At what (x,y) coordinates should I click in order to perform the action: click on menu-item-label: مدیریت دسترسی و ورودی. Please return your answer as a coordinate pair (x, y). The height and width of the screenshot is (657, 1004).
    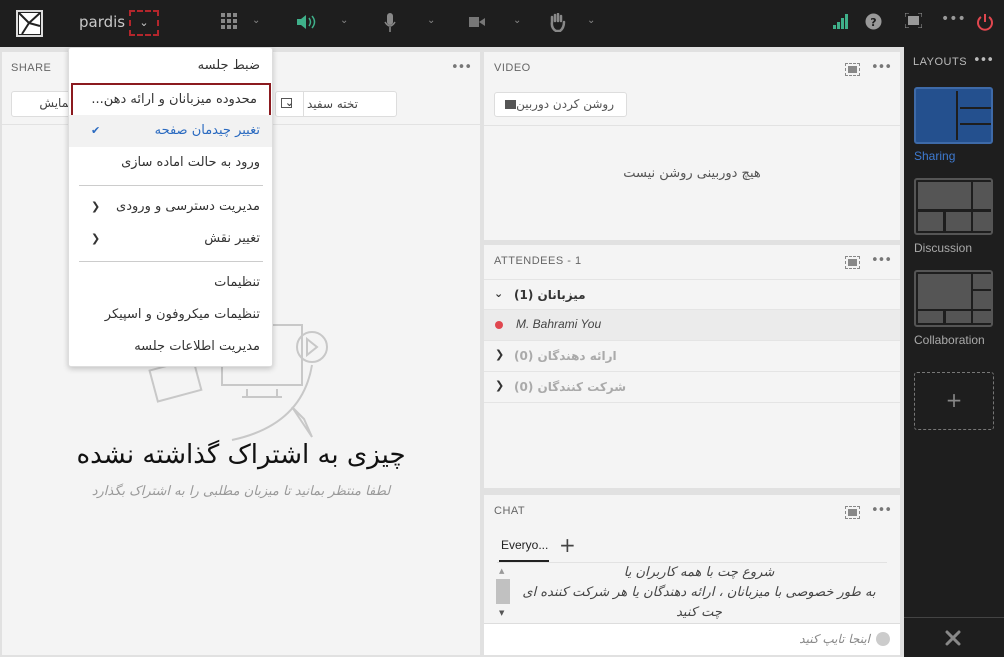
    Looking at the image, I should click on (188, 206).